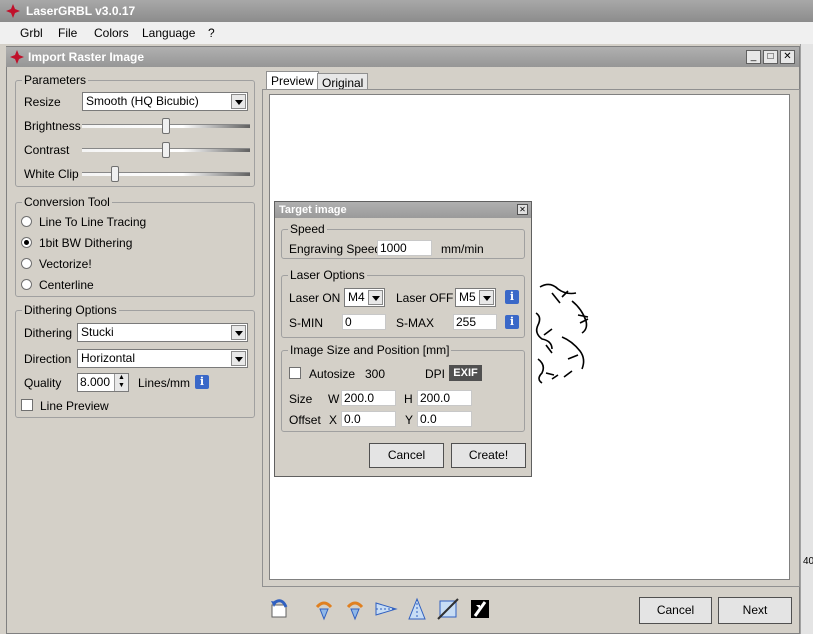 The width and height of the screenshot is (813, 634). I want to click on brightness-slider-thumb, so click(166, 126).